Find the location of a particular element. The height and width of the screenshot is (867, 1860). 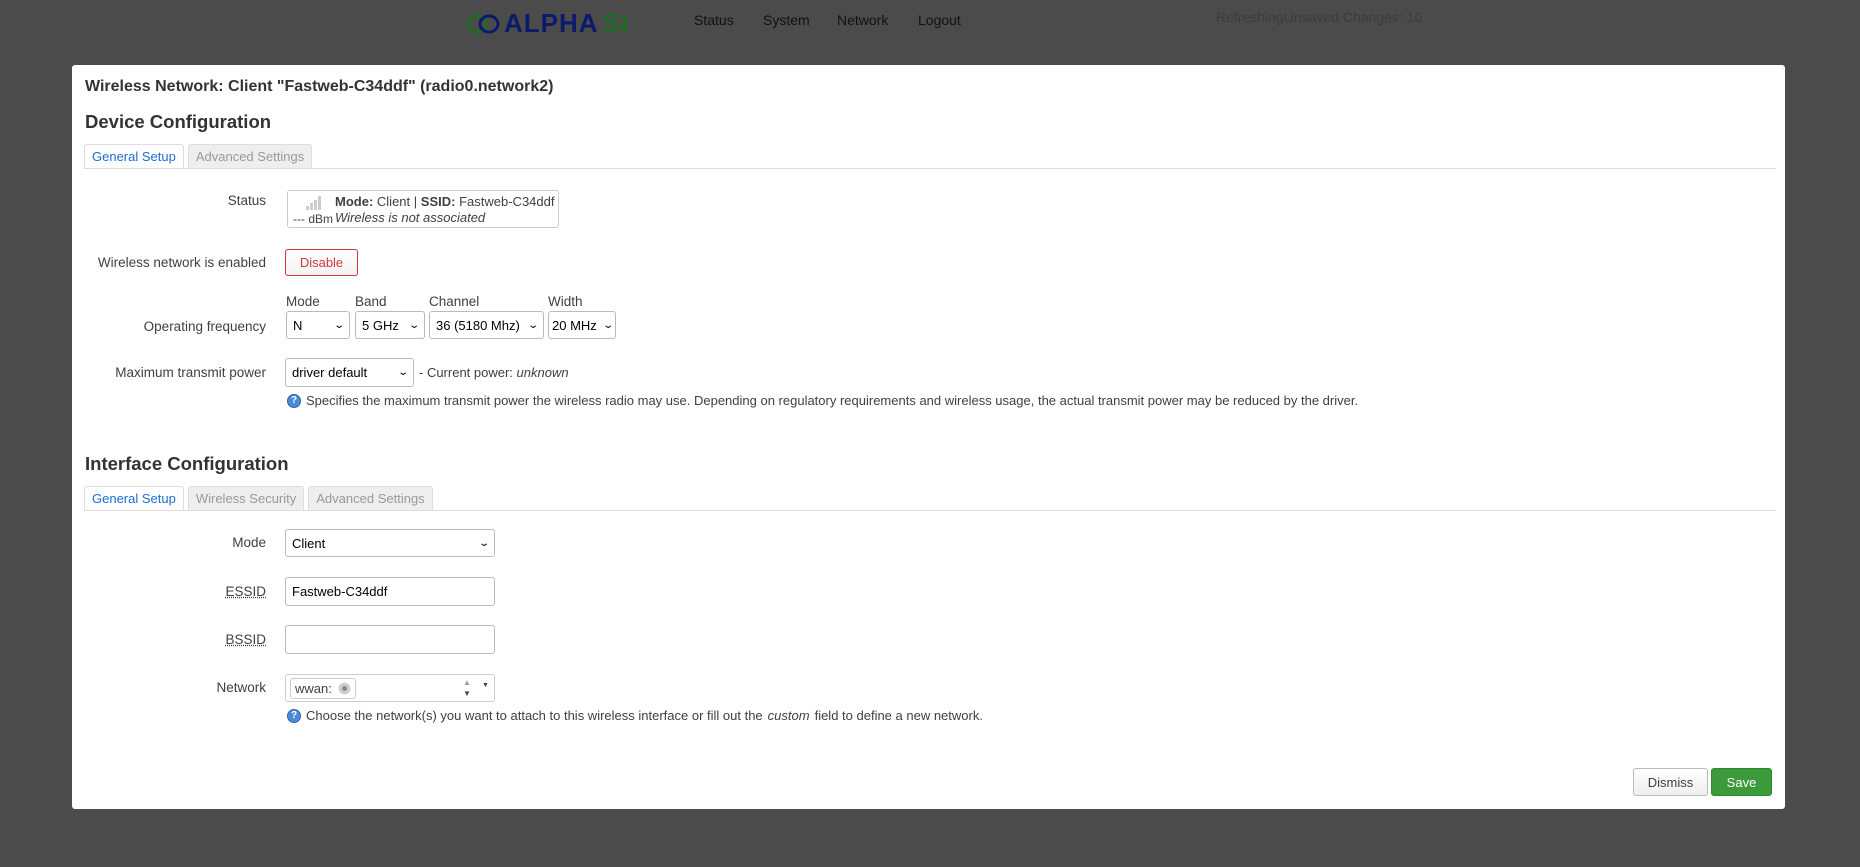

freq-band-select: 5 GHz ⌄ is located at coordinates (390, 325).